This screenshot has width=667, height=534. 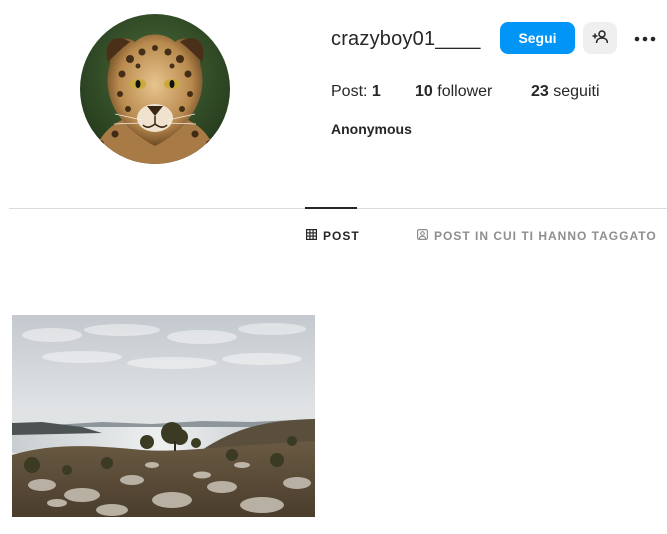 What do you see at coordinates (331, 208) in the screenshot?
I see `active-tab-indicator` at bounding box center [331, 208].